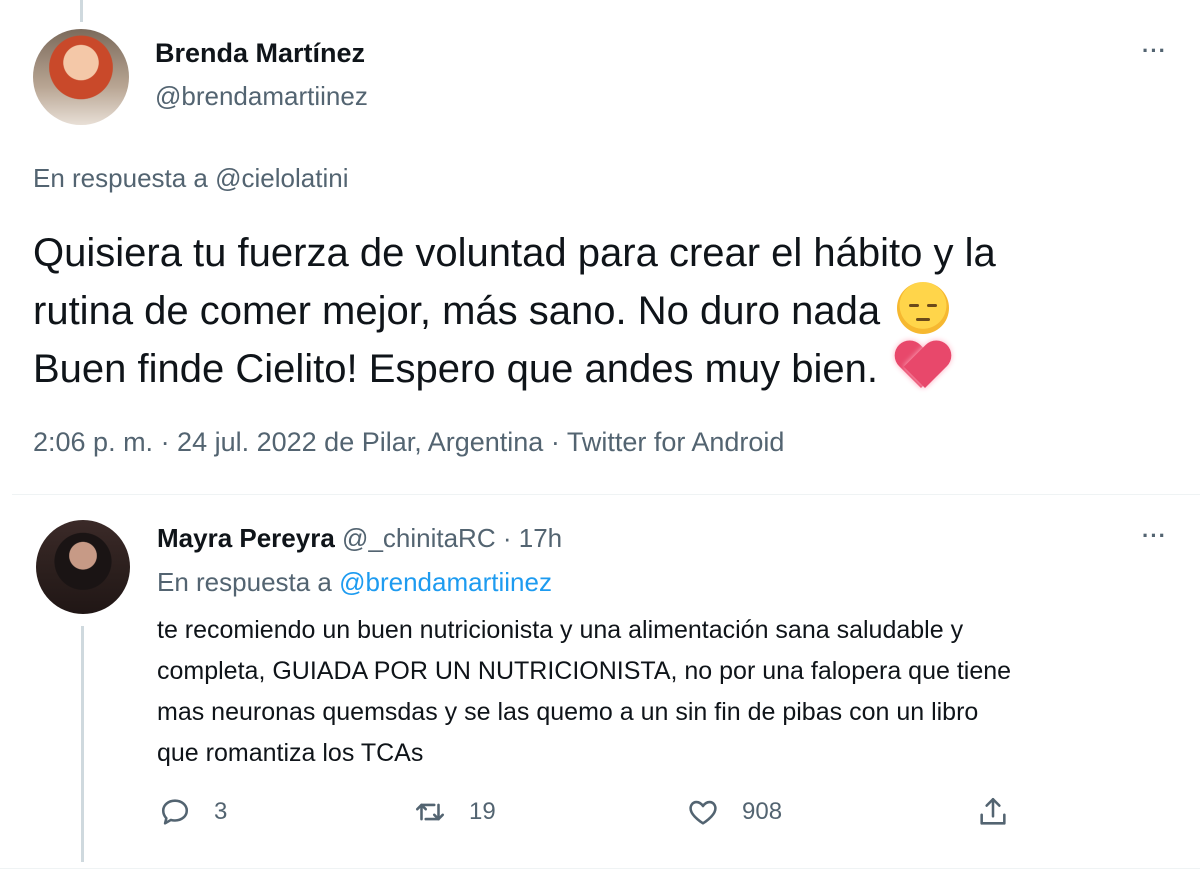  I want to click on retweet-button: 19, so click(454, 812).